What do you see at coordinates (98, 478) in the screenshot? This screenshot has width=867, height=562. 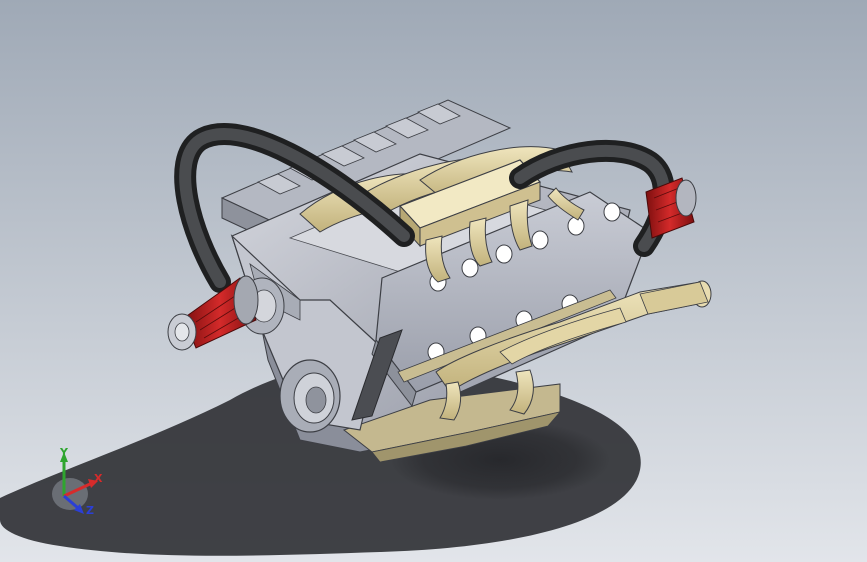 I see `x-axis-label: X` at bounding box center [98, 478].